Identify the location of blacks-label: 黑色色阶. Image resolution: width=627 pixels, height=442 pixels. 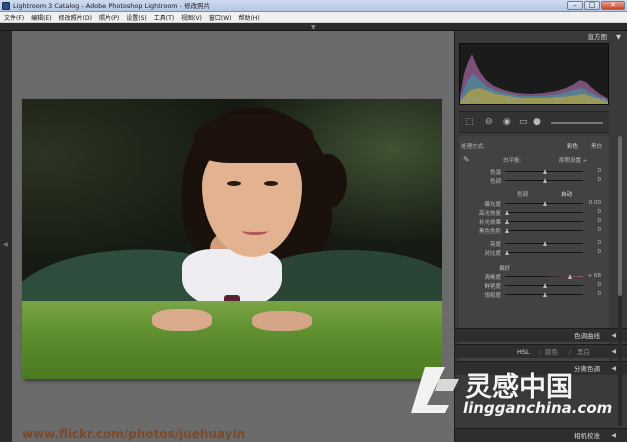
(489, 232).